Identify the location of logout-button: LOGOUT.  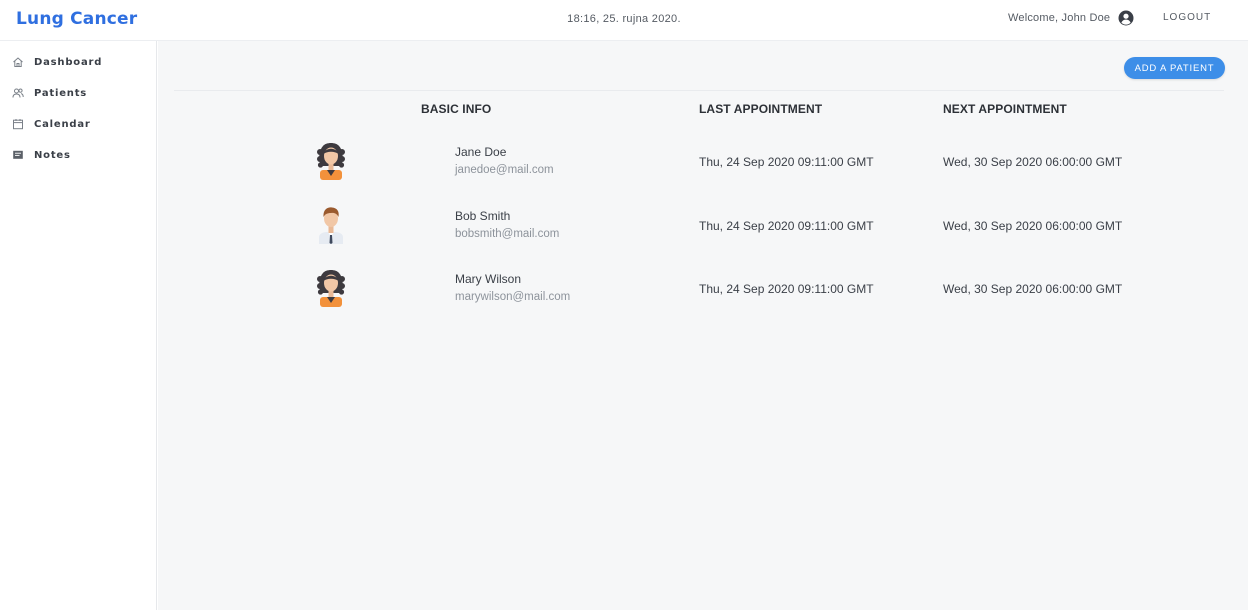
(1187, 17).